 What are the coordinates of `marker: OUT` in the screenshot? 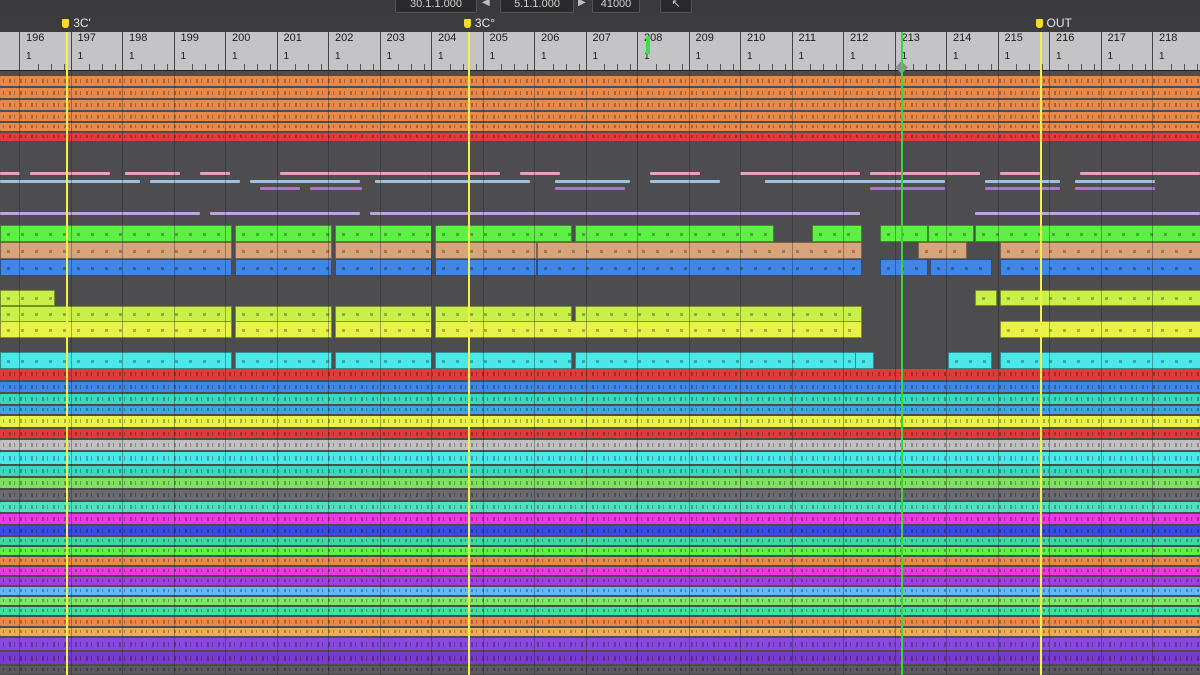 It's located at (1053, 23).